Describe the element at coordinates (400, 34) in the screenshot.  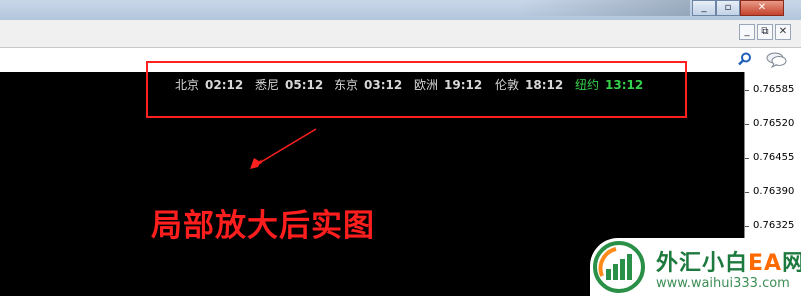
I see `mdi-toolbar: _ ⧉ ✕` at that location.